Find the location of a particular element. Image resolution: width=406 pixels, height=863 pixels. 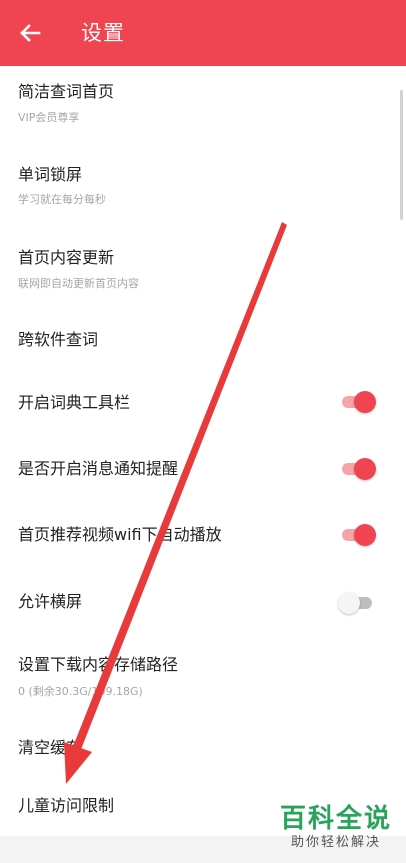

setting-subtitle: 联网即自动更新首页内容 is located at coordinates (78, 283).